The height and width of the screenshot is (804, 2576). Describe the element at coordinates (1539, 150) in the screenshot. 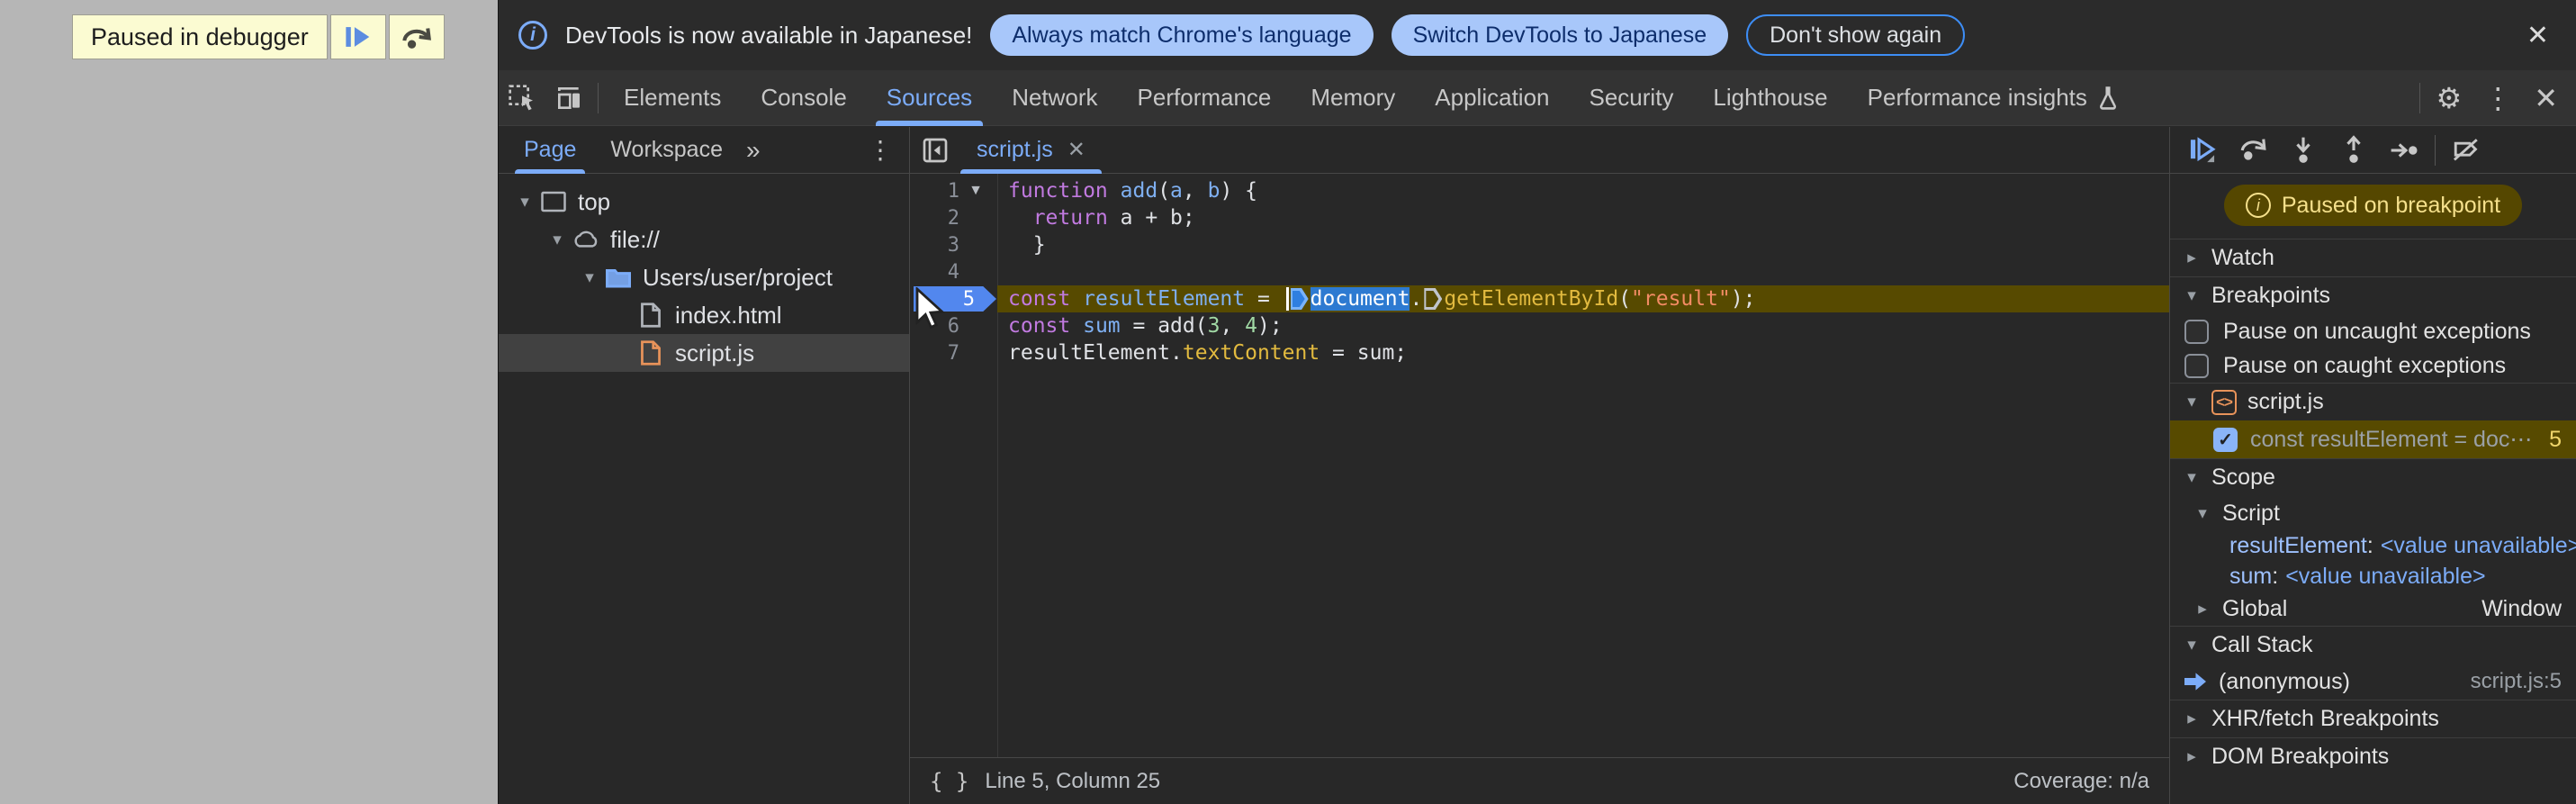

I see `editor-tab-bar: script.js ✕` at that location.